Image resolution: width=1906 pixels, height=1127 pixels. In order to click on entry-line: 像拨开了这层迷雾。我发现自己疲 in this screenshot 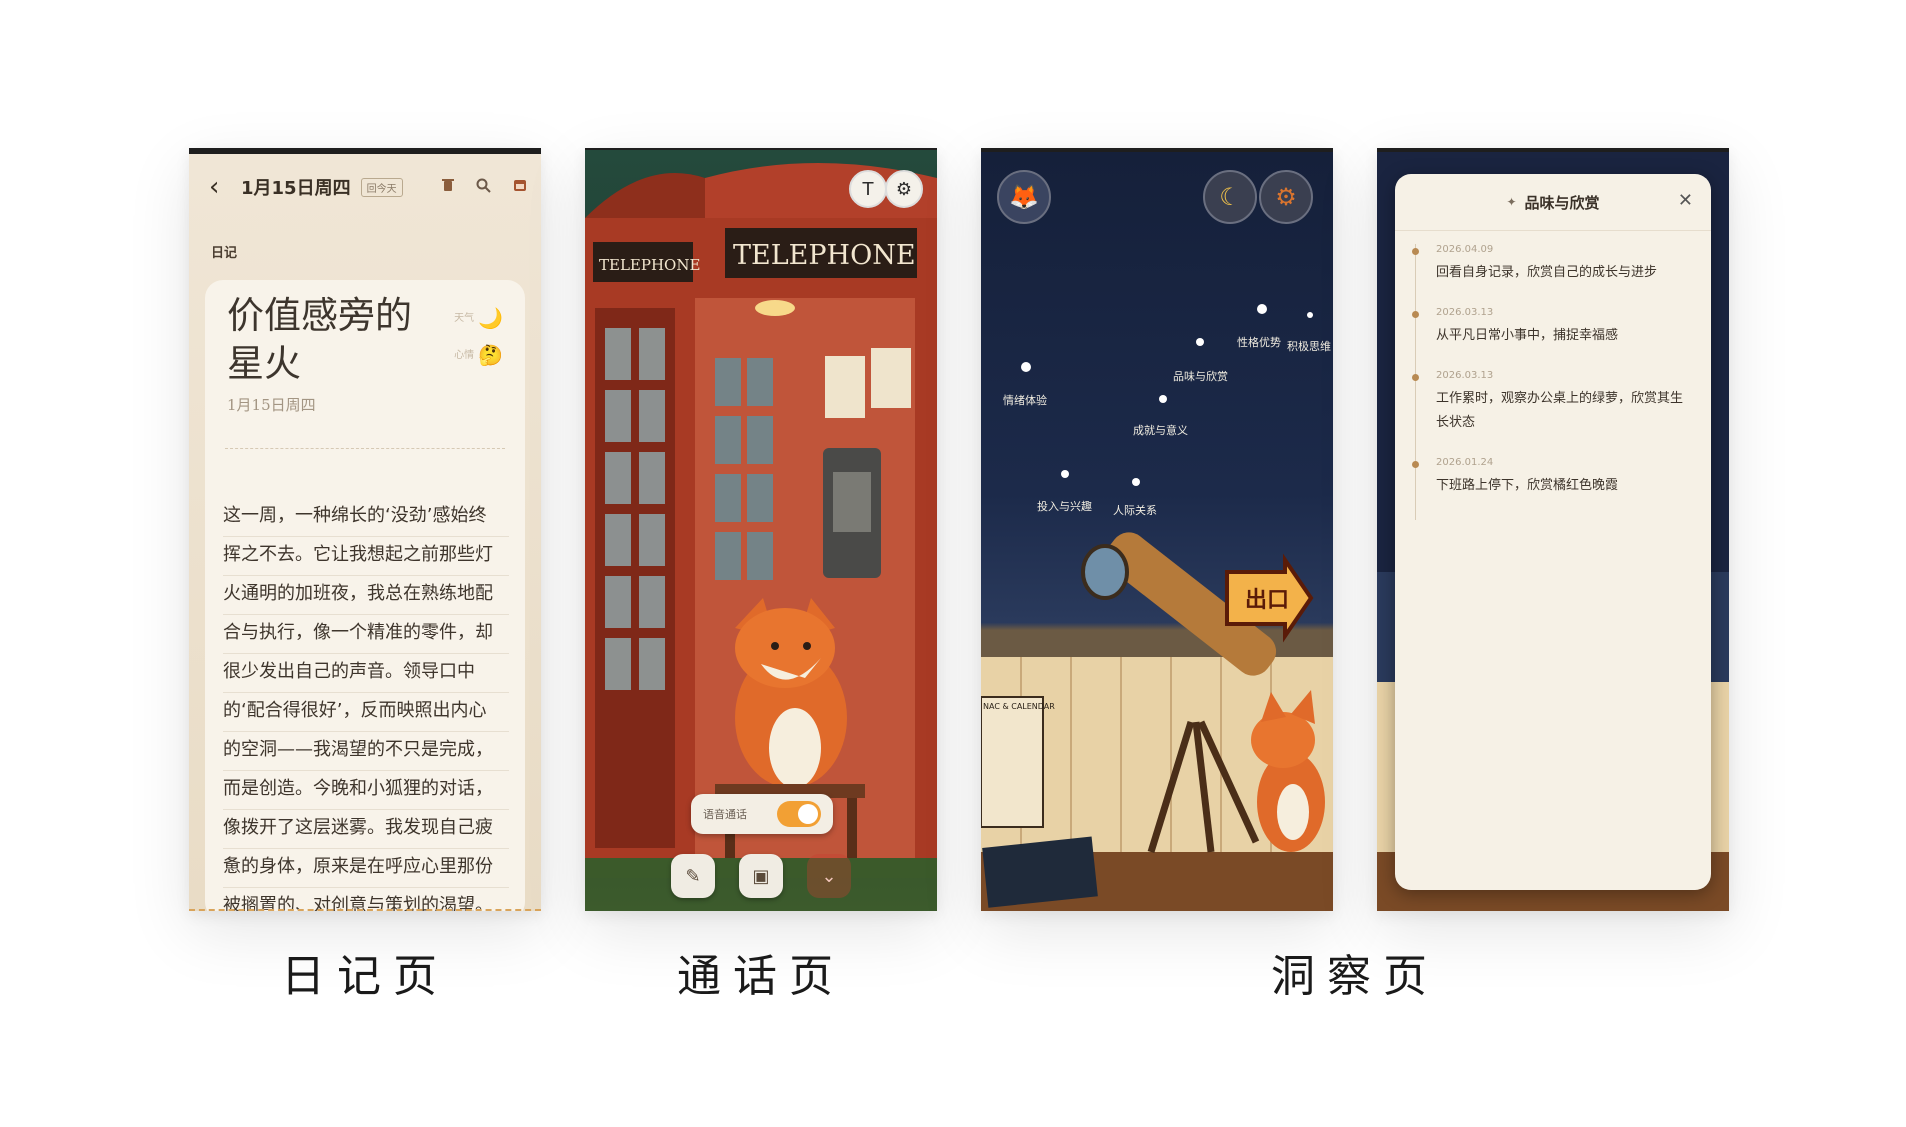, I will do `click(366, 829)`.